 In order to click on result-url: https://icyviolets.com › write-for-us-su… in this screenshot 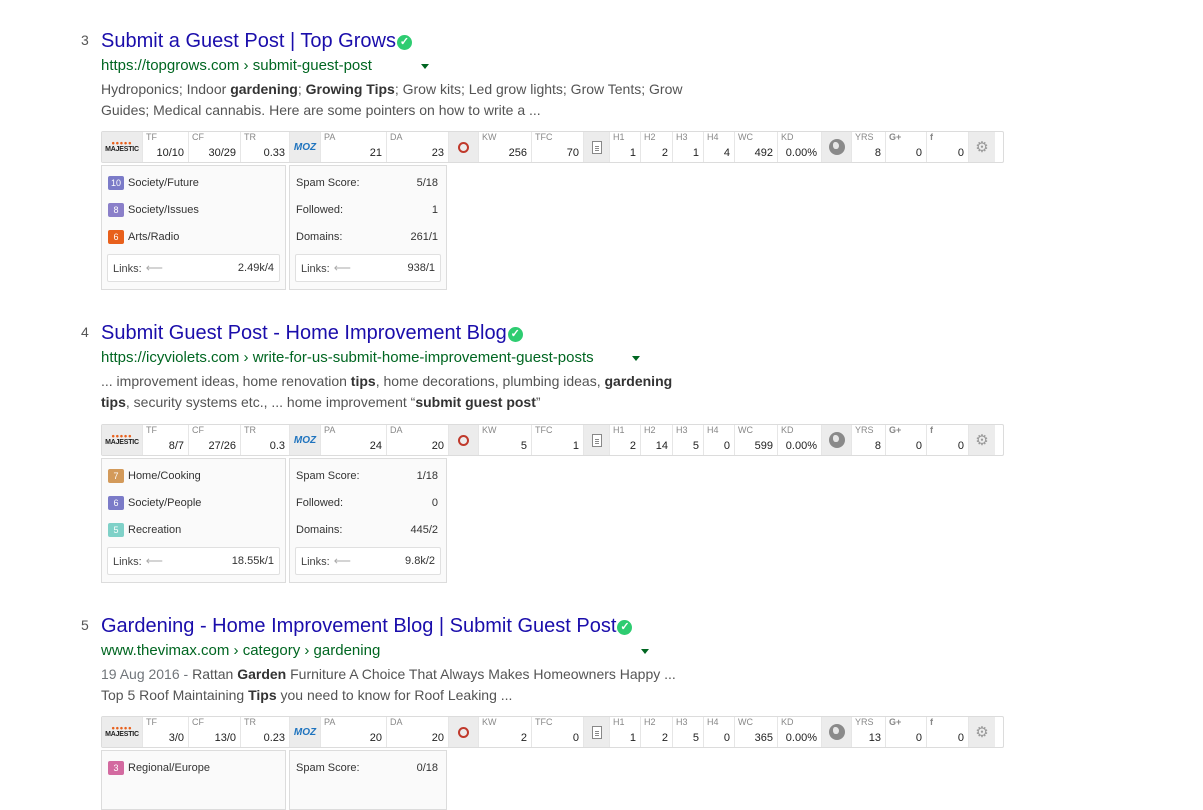, I will do `click(347, 357)`.